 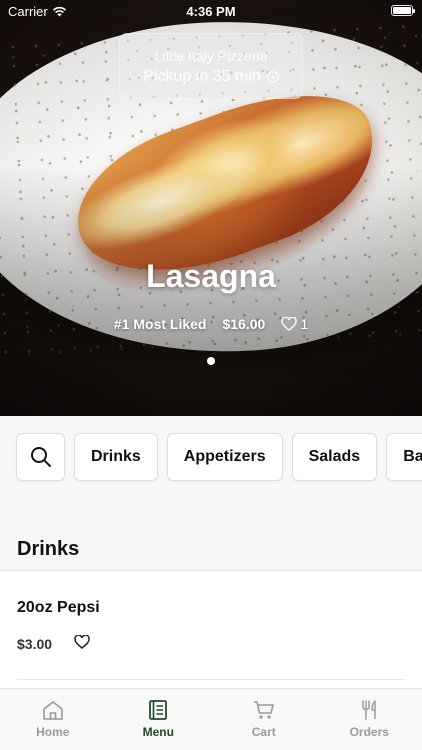 What do you see at coordinates (263, 710) in the screenshot?
I see `cart-icon` at bounding box center [263, 710].